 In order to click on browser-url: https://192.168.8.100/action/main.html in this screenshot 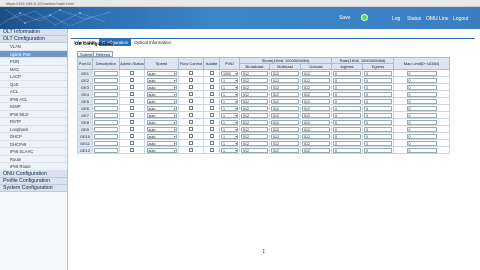, I will do `click(40, 3)`.